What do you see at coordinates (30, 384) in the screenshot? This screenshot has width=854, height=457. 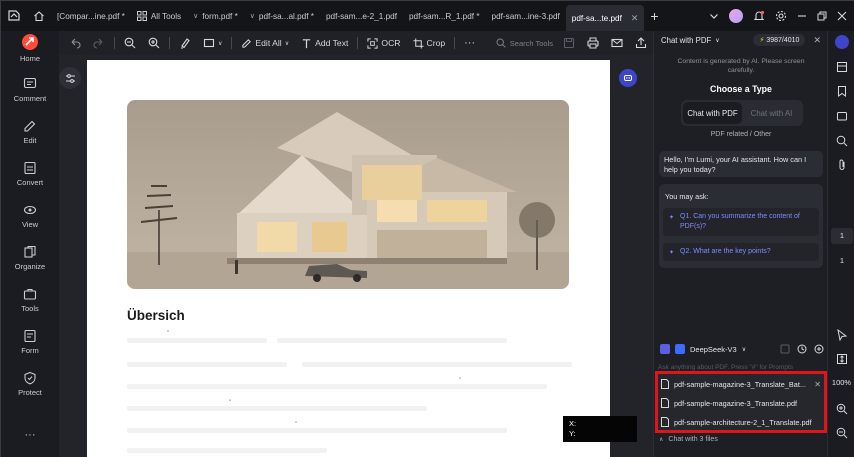 I see `sidebar-item-protect: Protect` at bounding box center [30, 384].